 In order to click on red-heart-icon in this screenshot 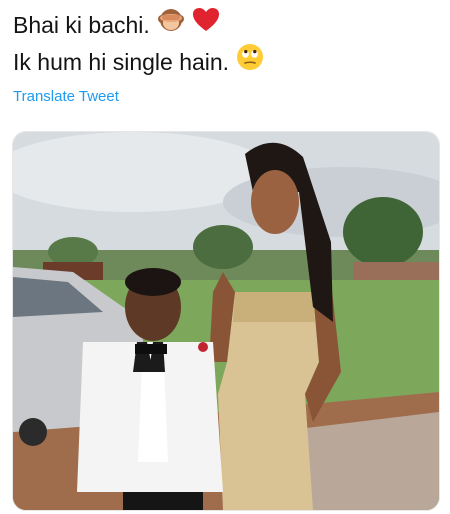, I will do `click(206, 24)`.